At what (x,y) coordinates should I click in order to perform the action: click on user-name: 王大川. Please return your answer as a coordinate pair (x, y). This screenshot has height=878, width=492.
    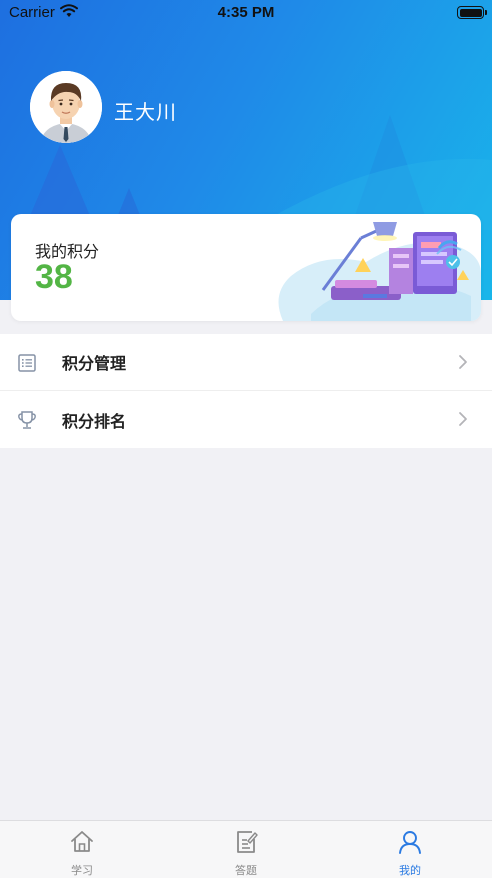
    Looking at the image, I should click on (145, 112).